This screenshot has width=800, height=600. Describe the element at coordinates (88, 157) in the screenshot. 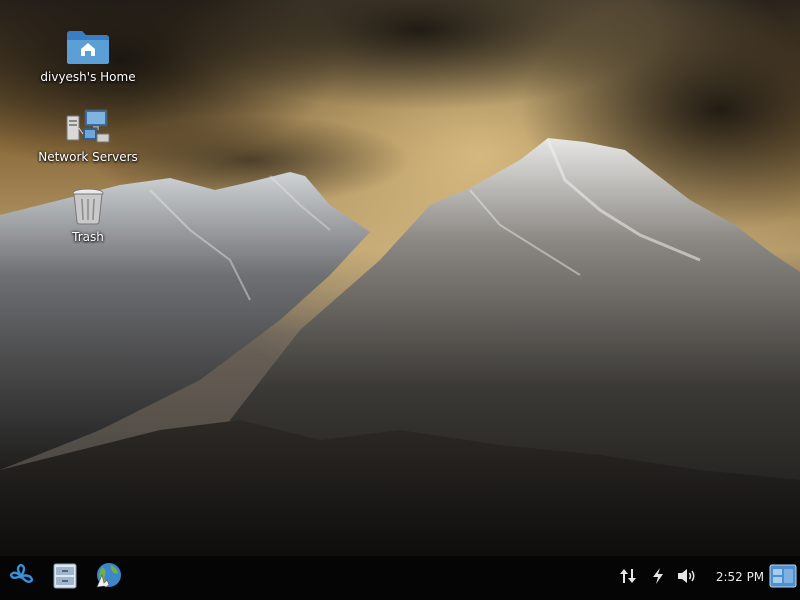

I see `desktop-icon-label: Network Servers` at that location.